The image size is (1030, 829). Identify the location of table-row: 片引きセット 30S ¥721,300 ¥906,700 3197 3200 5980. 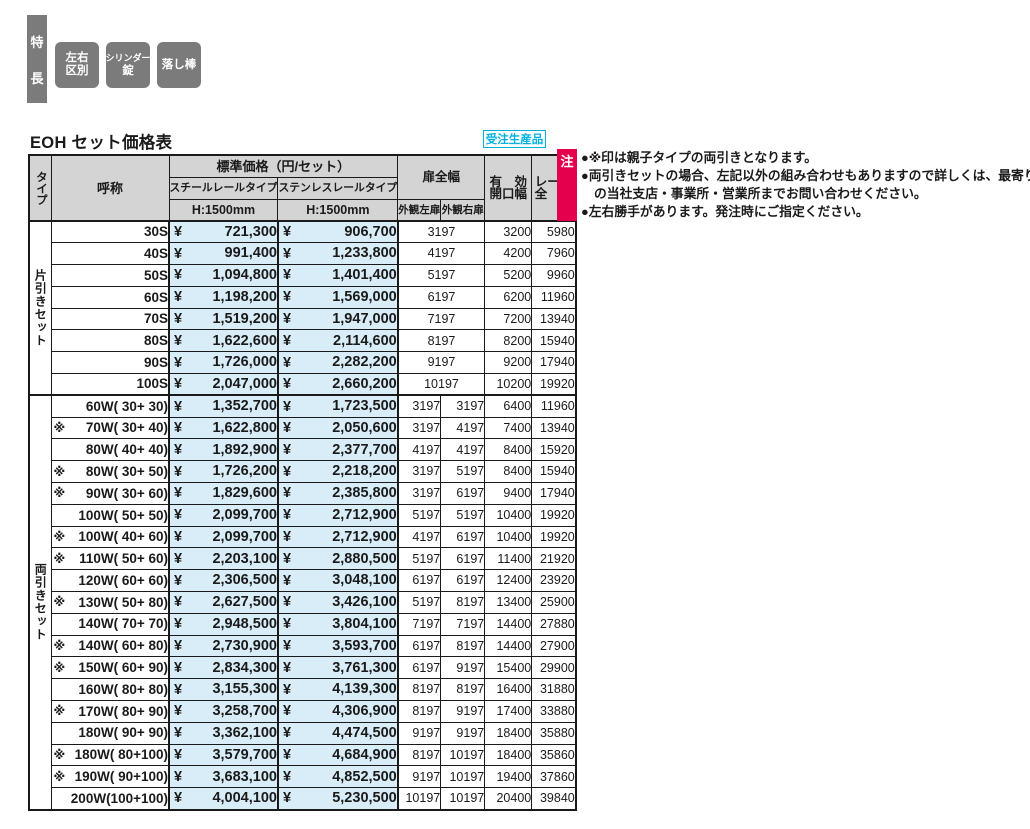
(302, 308).